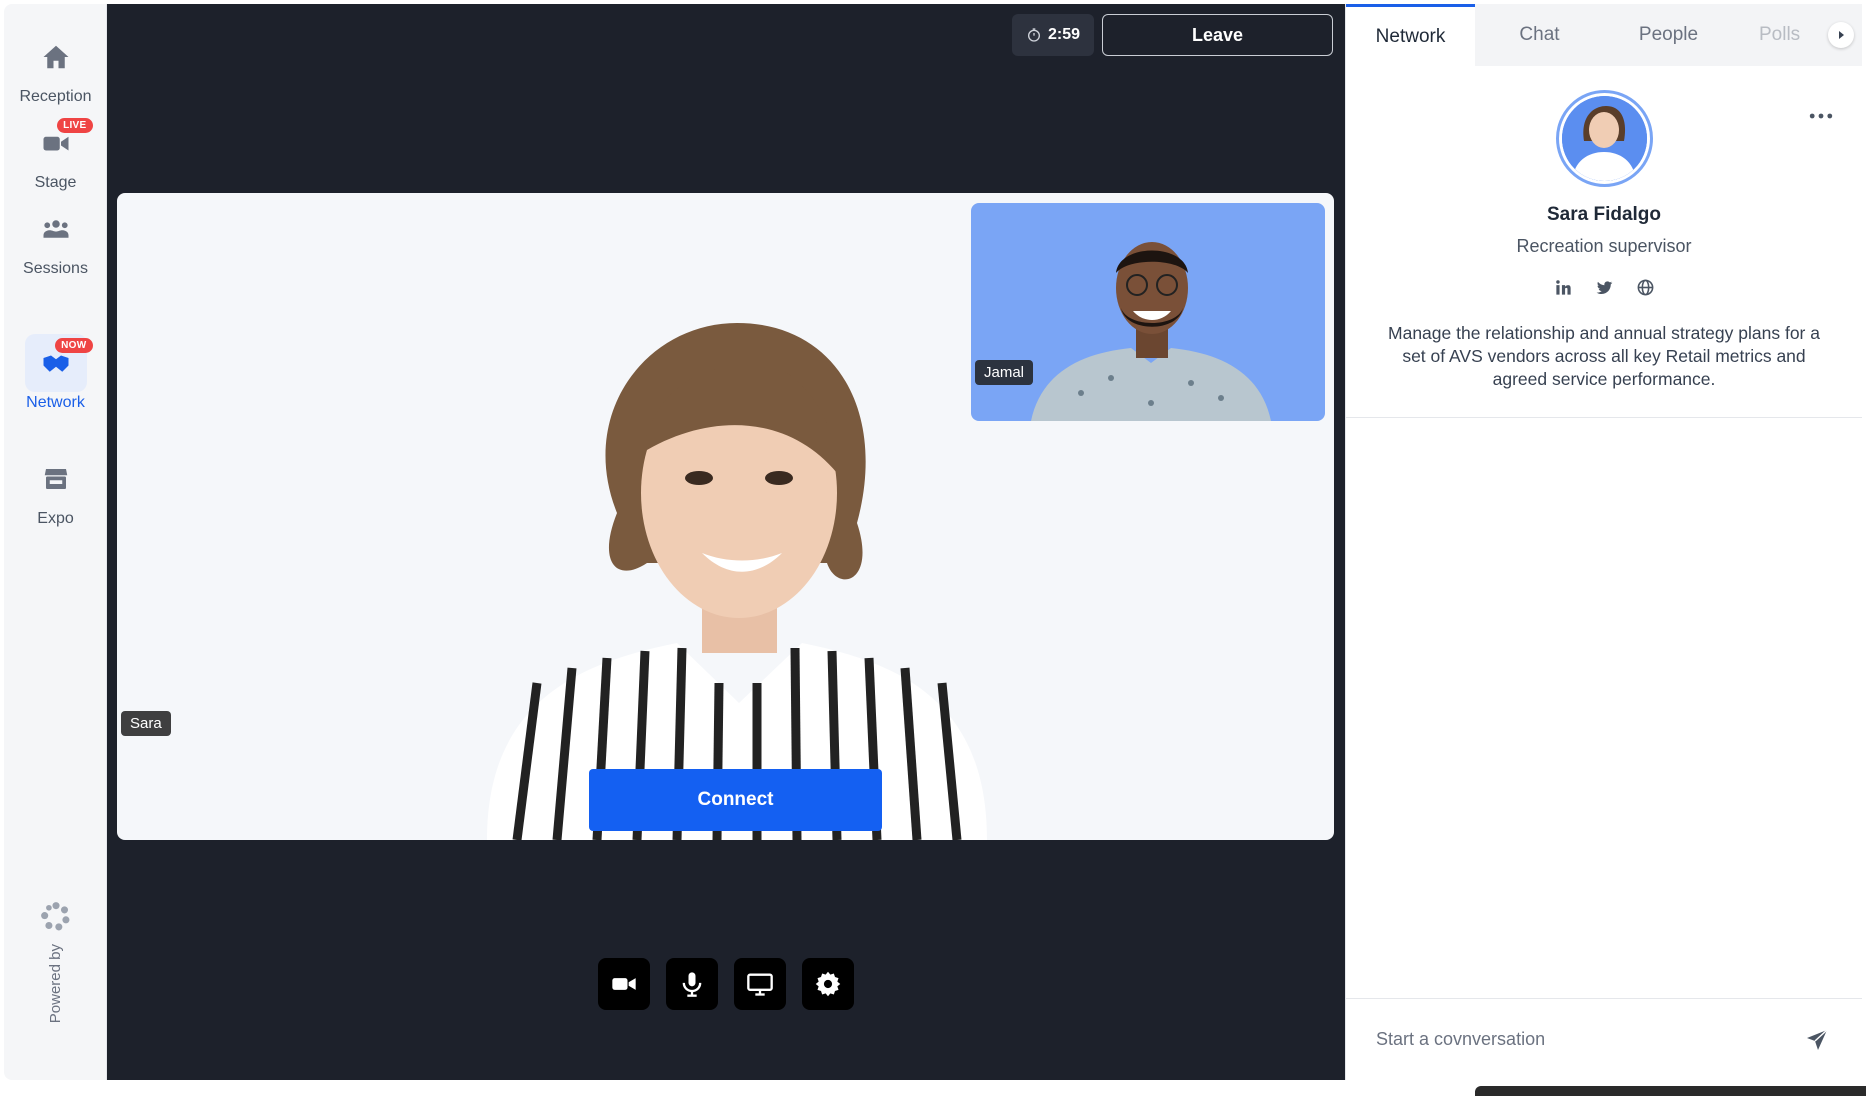 The width and height of the screenshot is (1866, 1096). I want to click on send-button, so click(1817, 1040).